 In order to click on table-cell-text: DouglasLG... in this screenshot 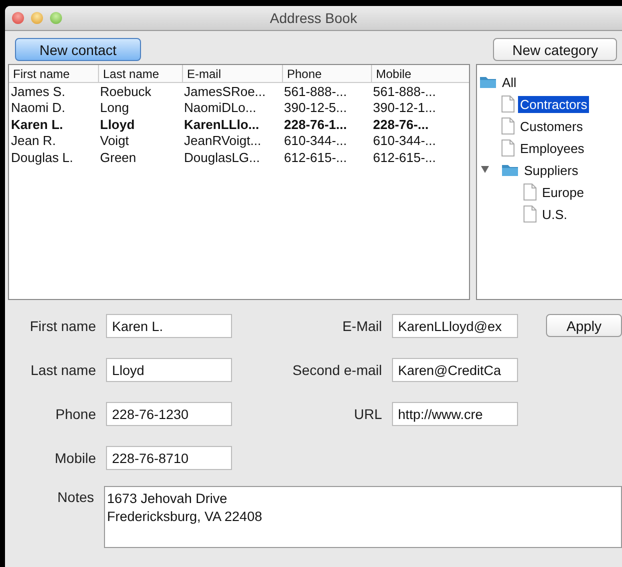, I will do `click(222, 157)`.